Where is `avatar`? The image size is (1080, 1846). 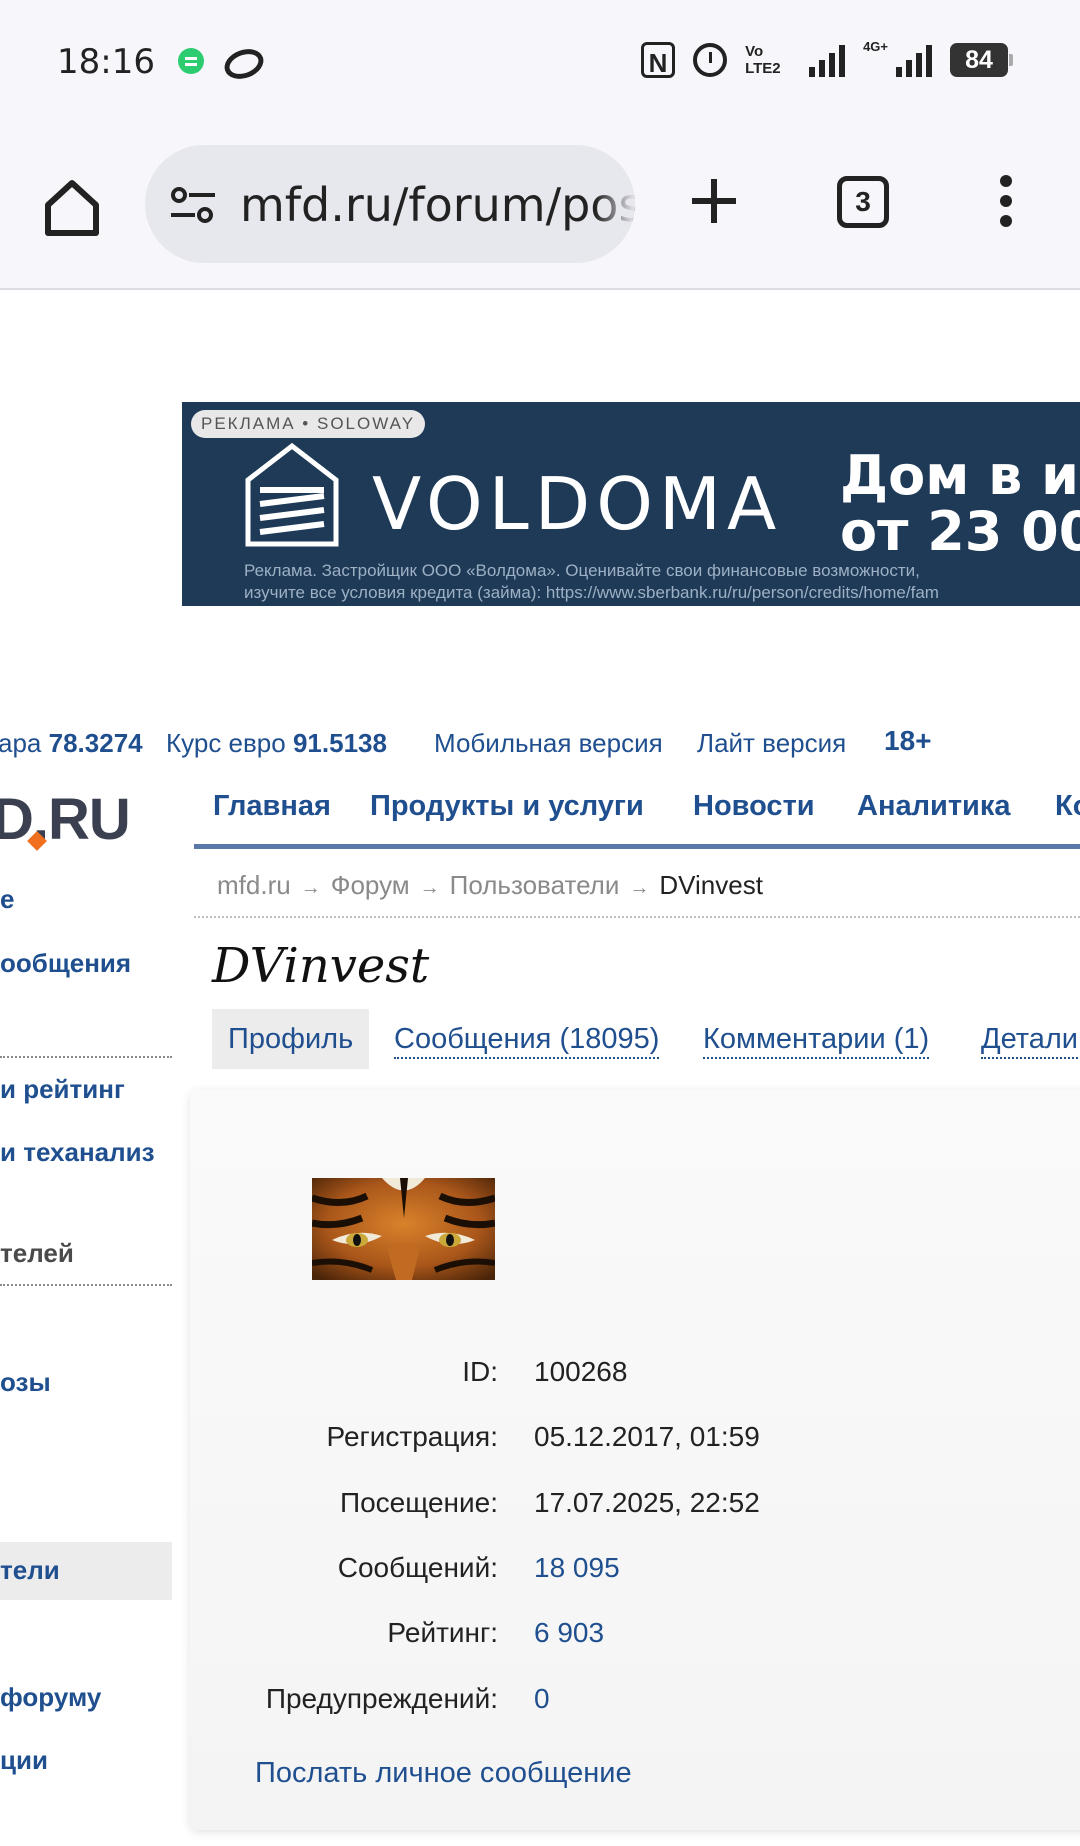 avatar is located at coordinates (403, 1229).